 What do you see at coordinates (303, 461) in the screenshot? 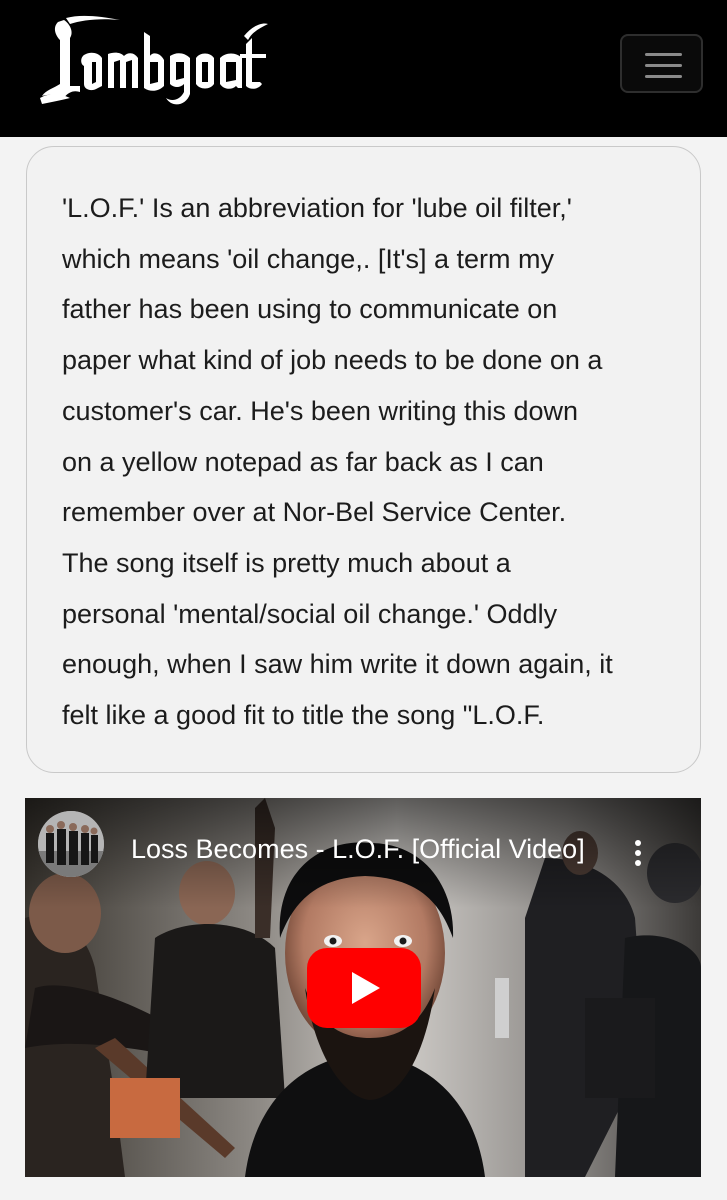
I see `quote-line: on a yellow notepad as far back as I can` at bounding box center [303, 461].